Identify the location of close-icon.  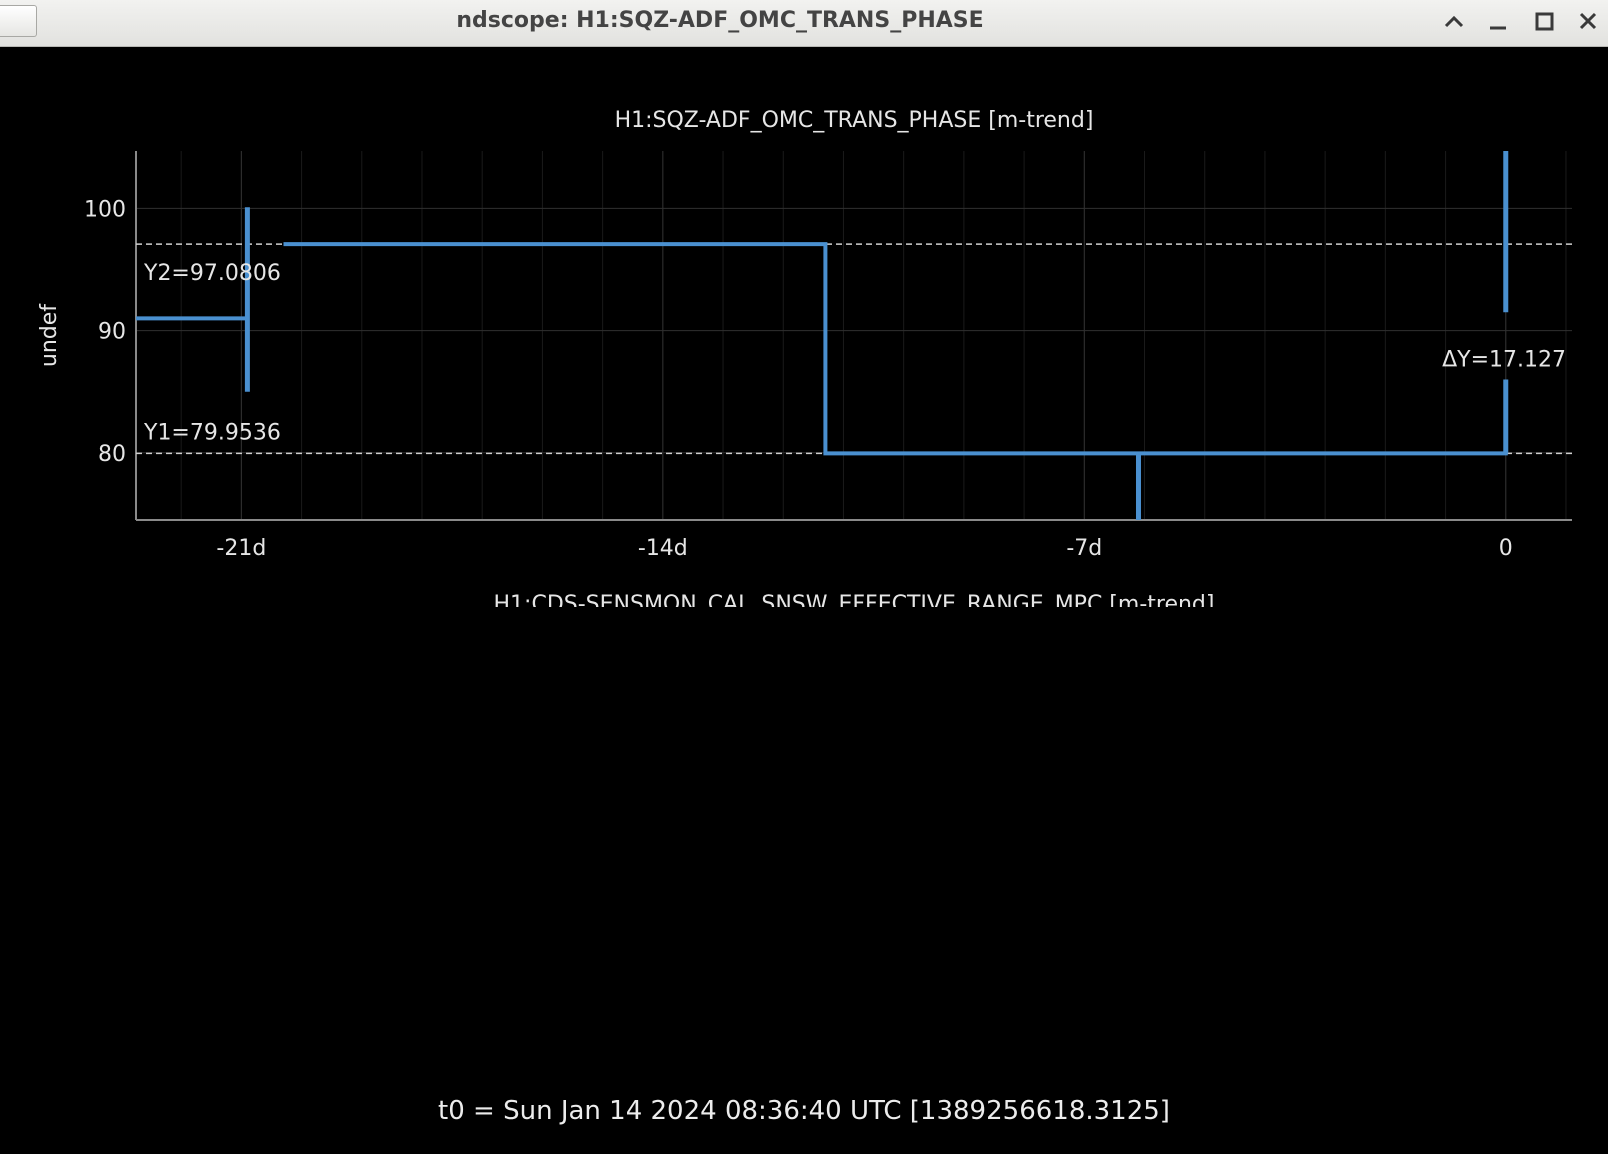
(1588, 23).